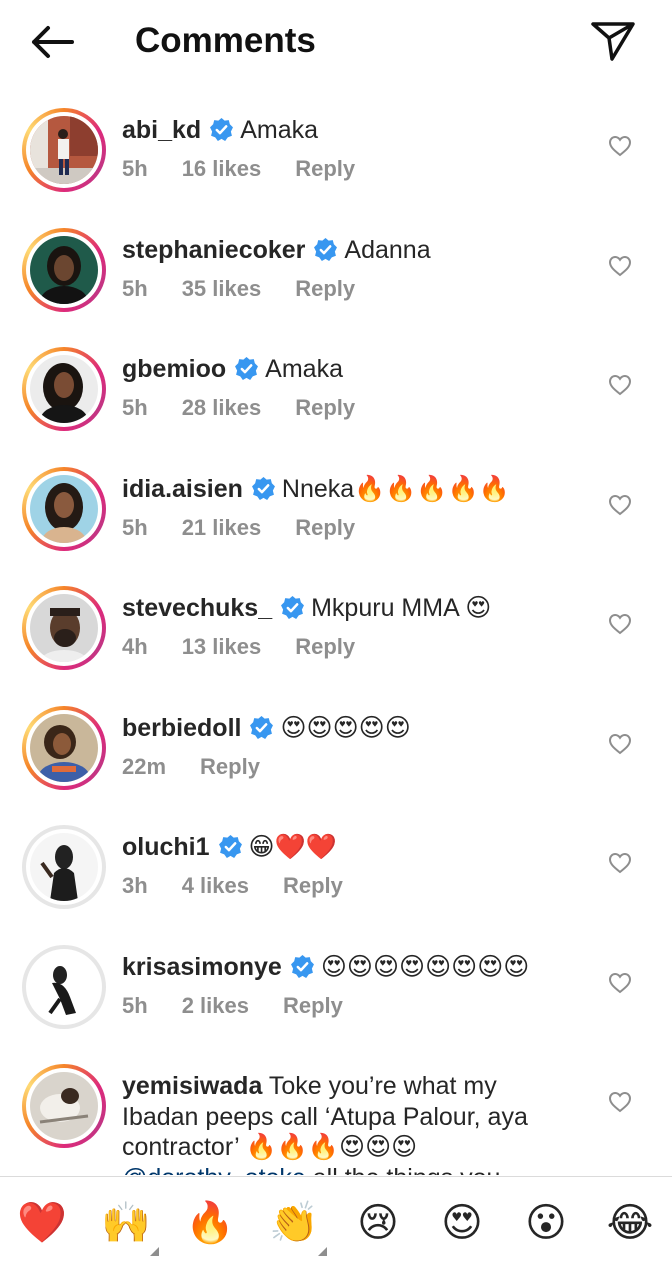 The height and width of the screenshot is (1267, 672). Describe the element at coordinates (336, 389) in the screenshot. I see `comment-row: gbemioo Amaka 5h 28 likes Reply` at that location.